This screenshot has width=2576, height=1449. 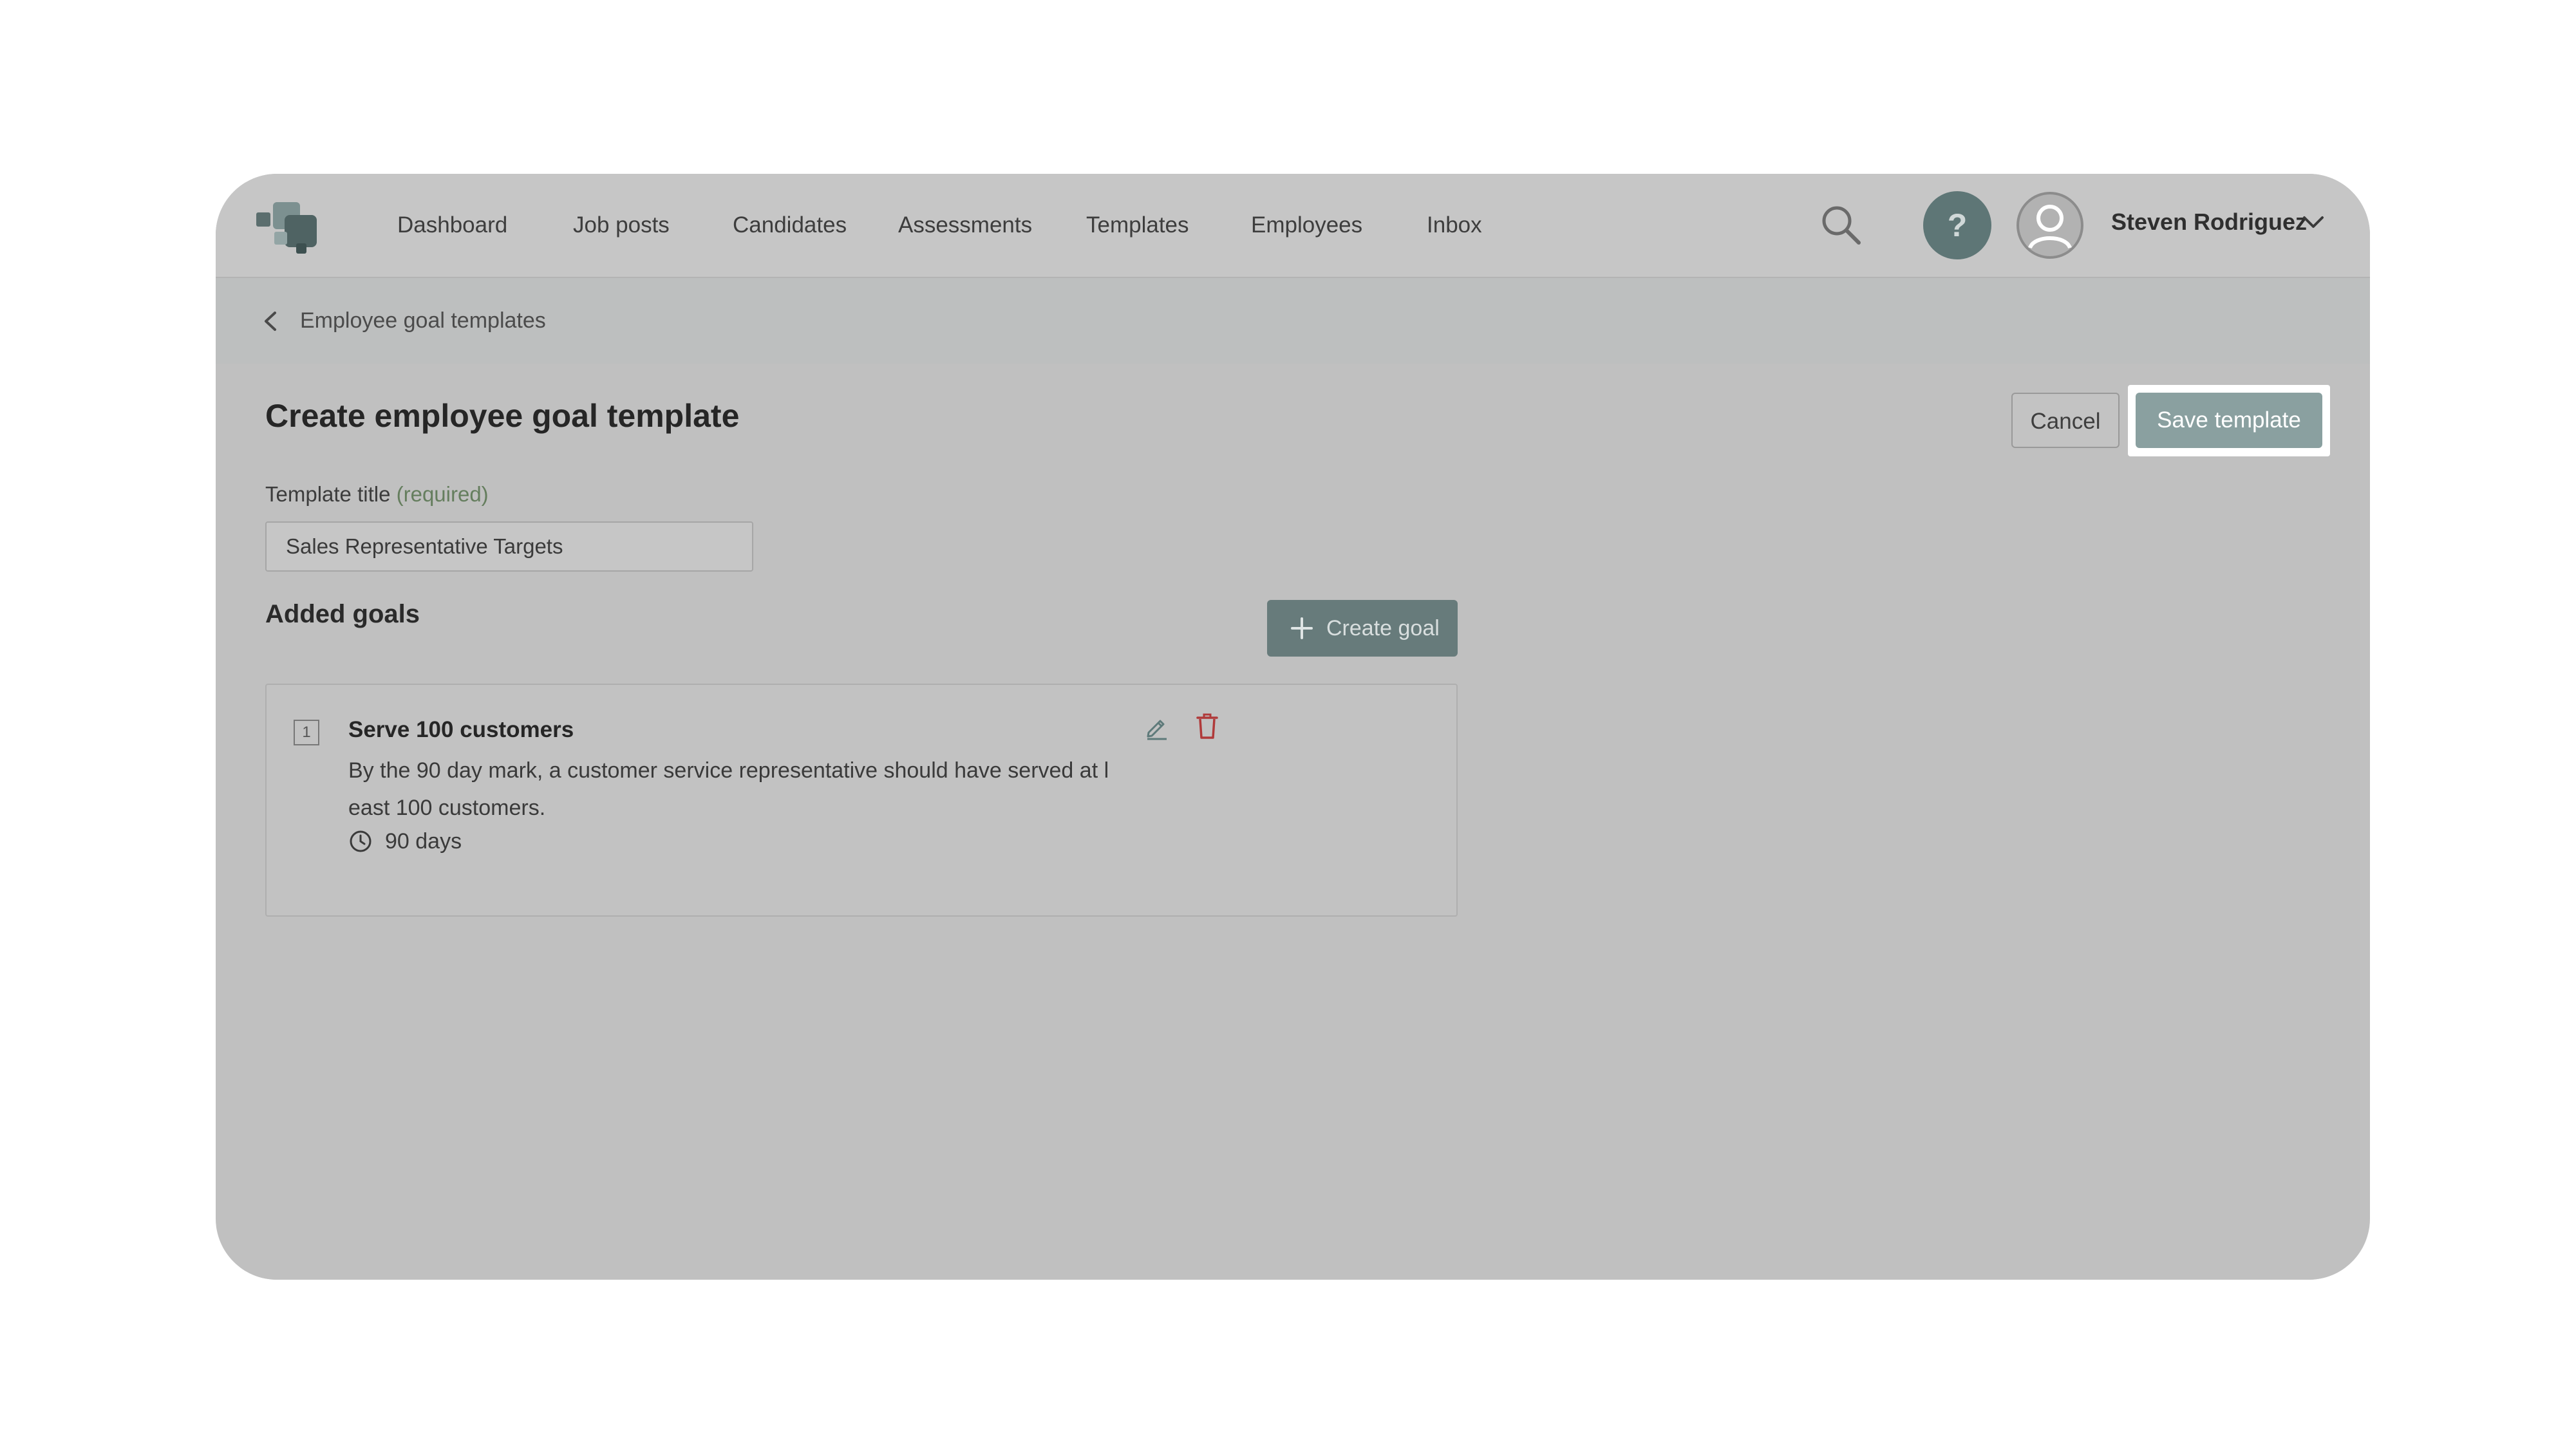 I want to click on goal-duration-text: 90 days, so click(x=423, y=841).